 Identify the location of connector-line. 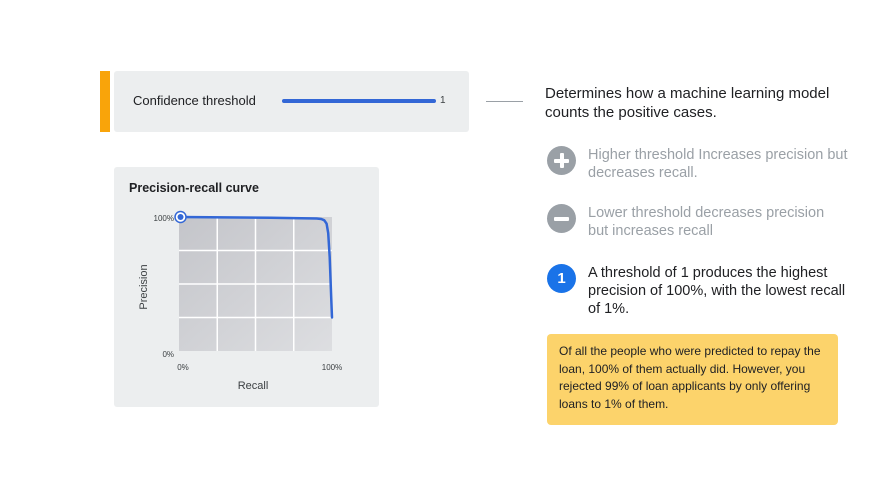
(504, 101).